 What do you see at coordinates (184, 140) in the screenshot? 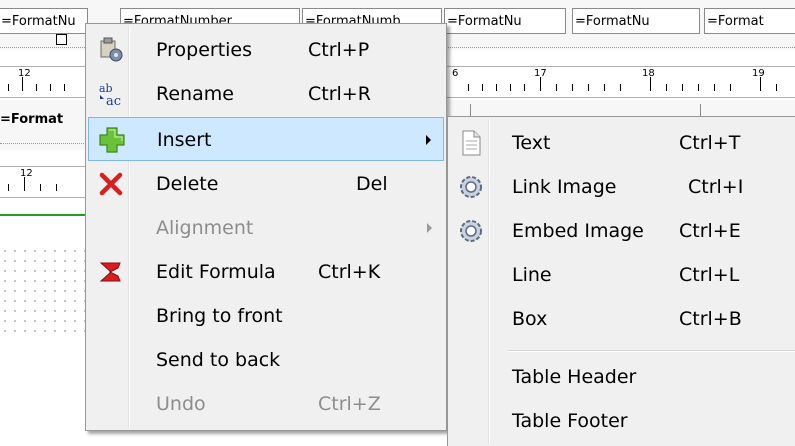
I see `menu-item-label: Insert` at bounding box center [184, 140].